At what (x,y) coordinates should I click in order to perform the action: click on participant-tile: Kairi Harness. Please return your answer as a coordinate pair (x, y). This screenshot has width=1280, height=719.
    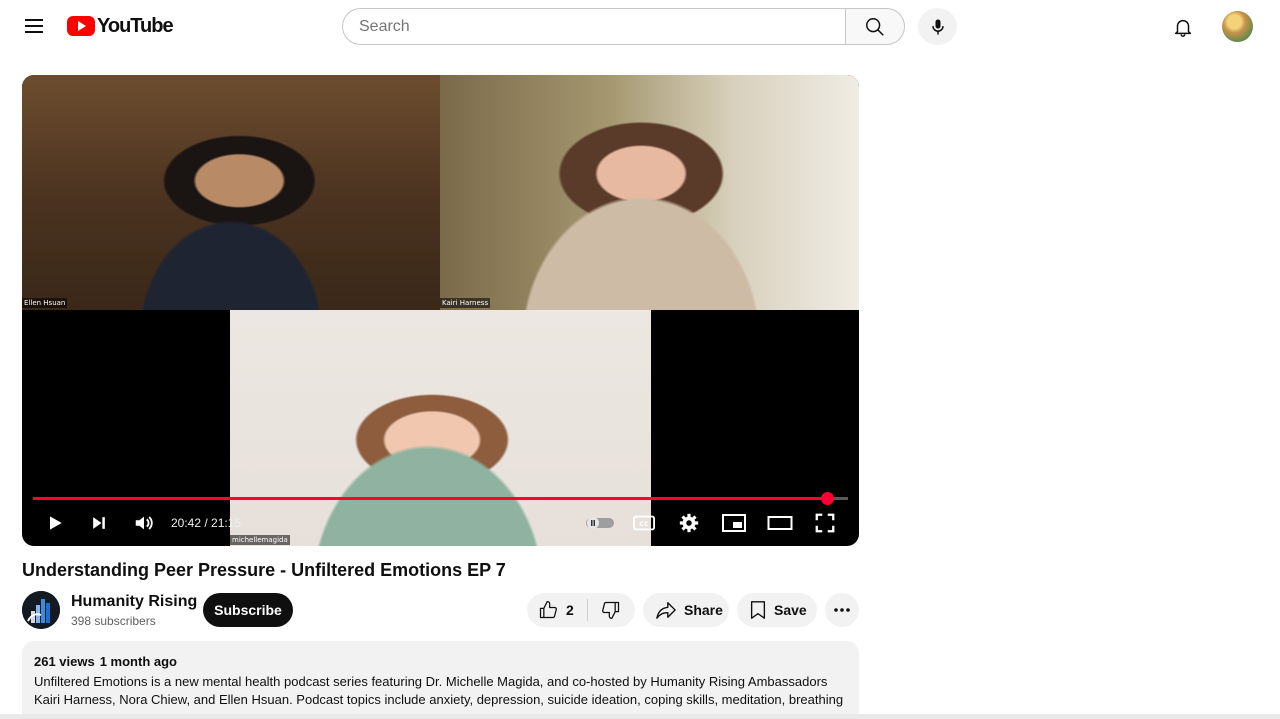
    Looking at the image, I should click on (649, 192).